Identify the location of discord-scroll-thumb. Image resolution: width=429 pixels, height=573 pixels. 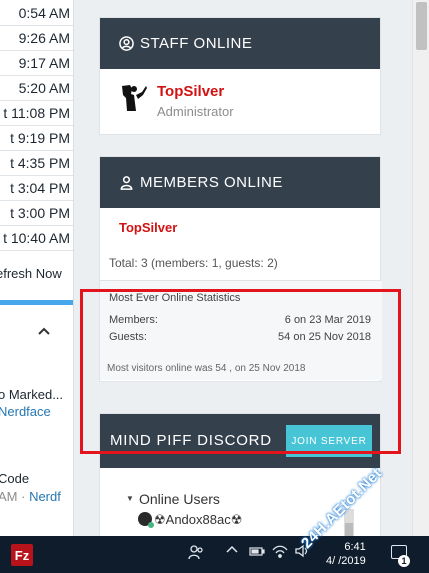
(349, 530).